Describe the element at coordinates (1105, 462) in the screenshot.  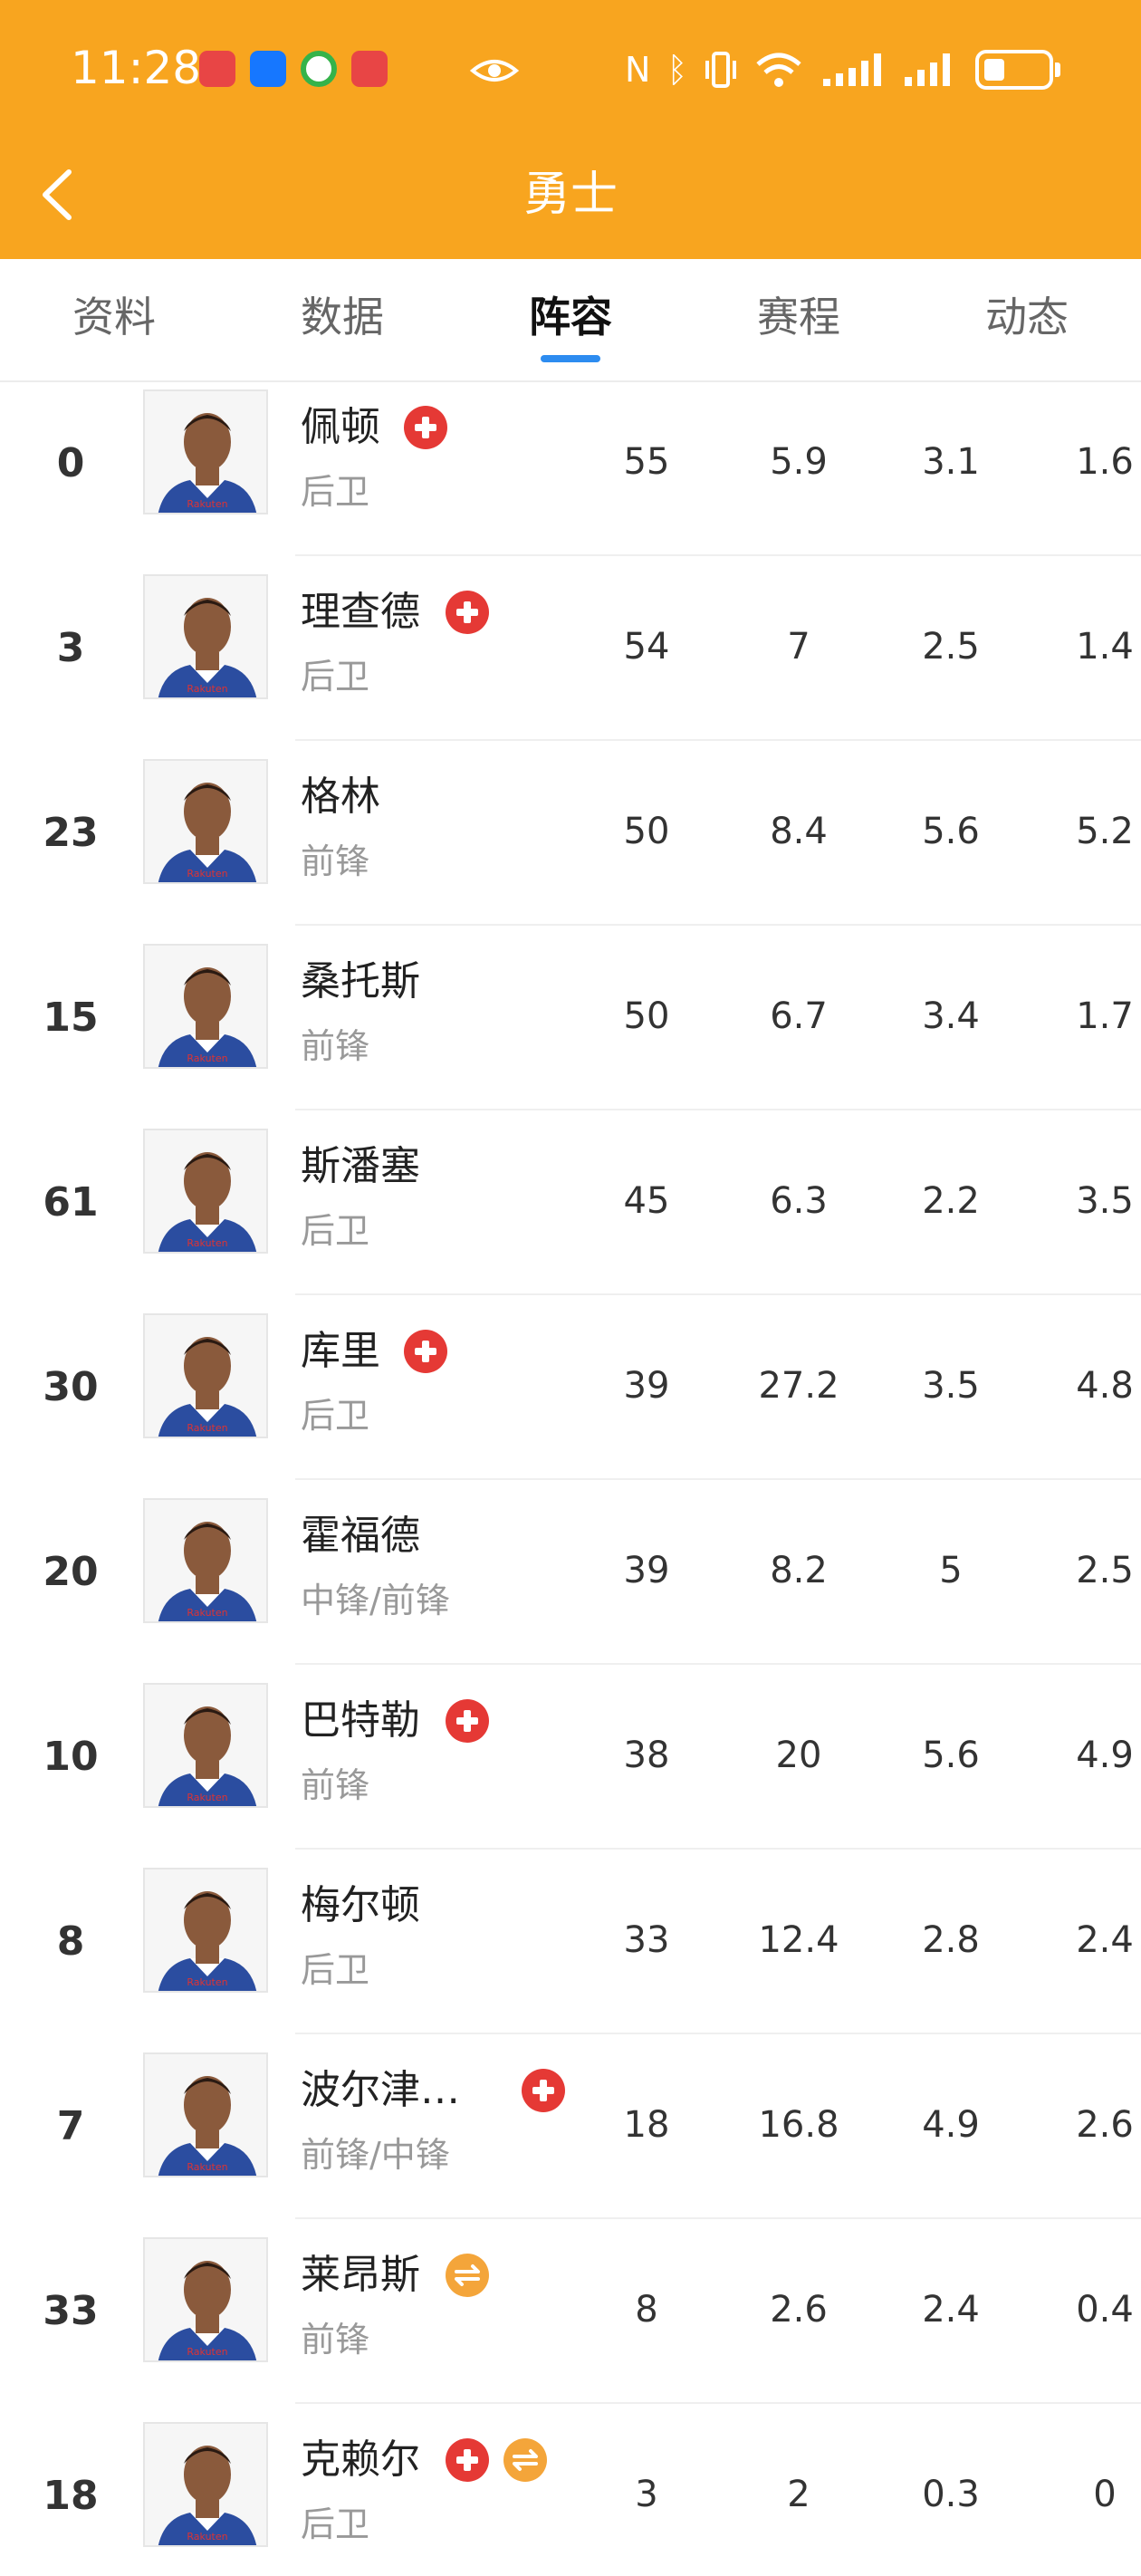
I see `player-stat: 1.6` at that location.